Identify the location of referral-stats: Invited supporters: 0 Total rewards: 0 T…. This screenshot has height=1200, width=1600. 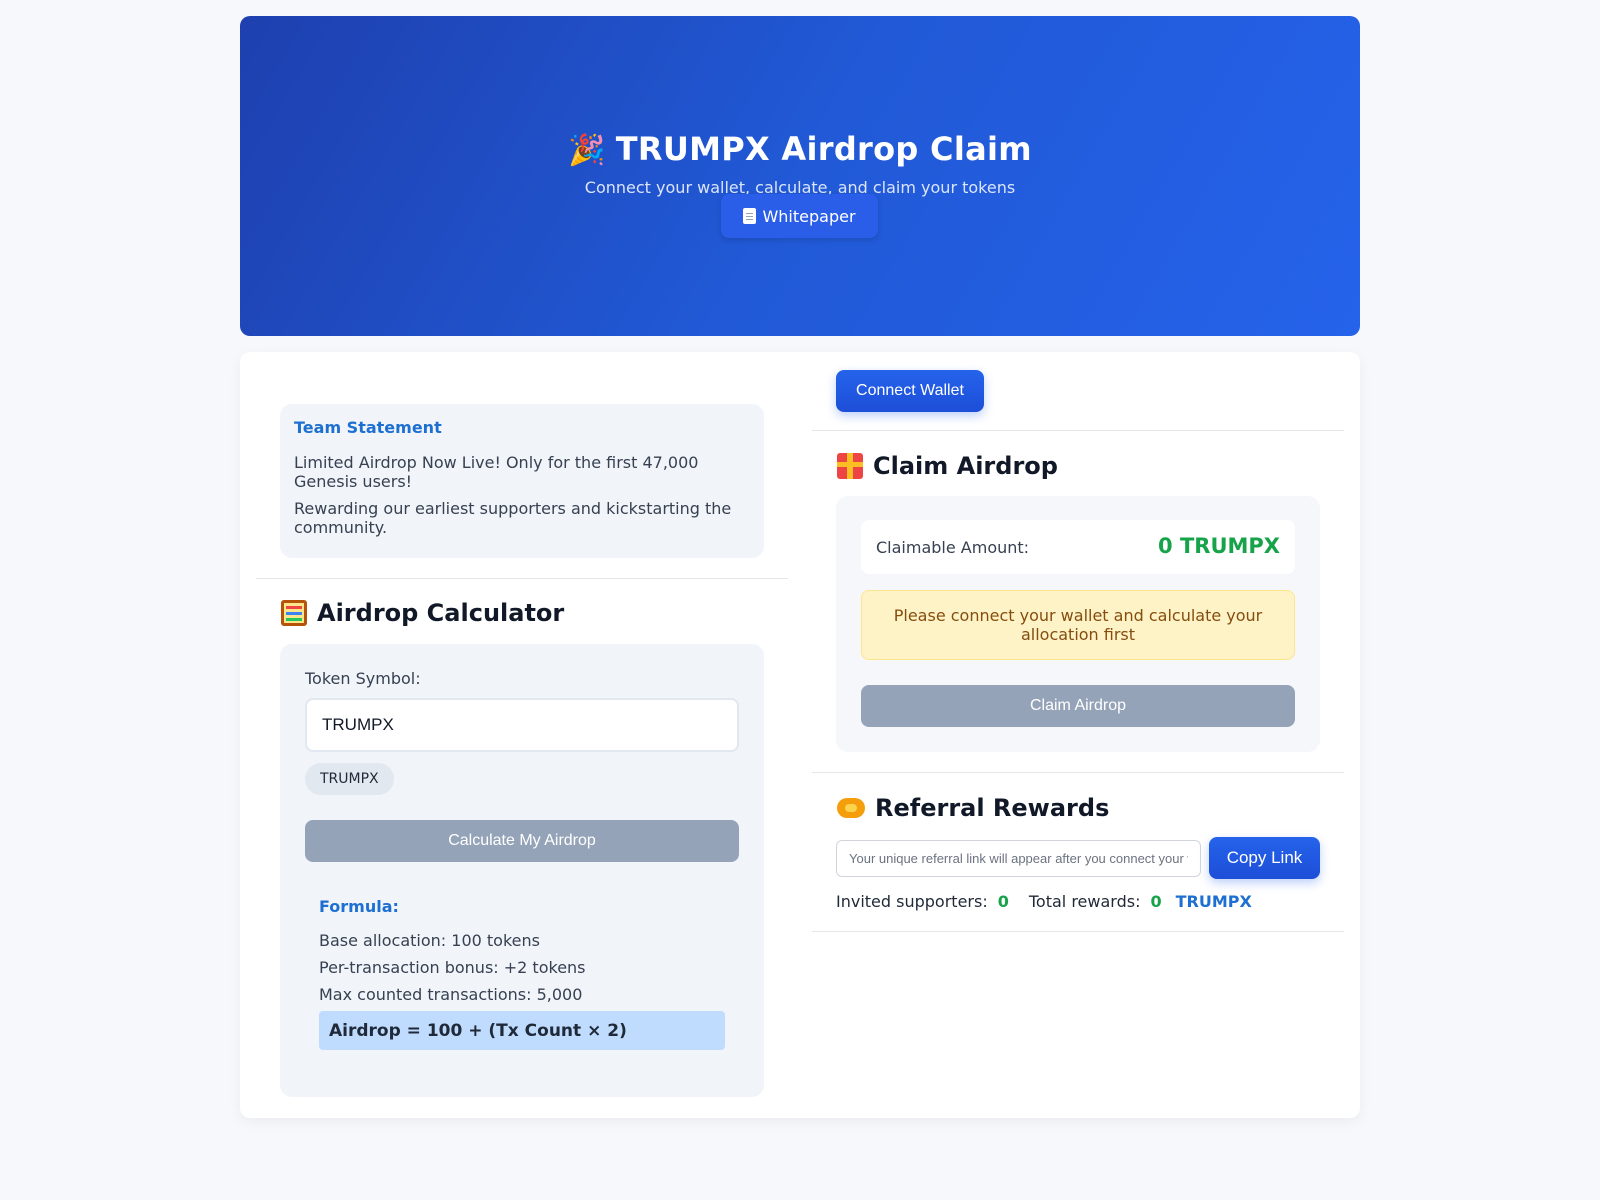
(1044, 901).